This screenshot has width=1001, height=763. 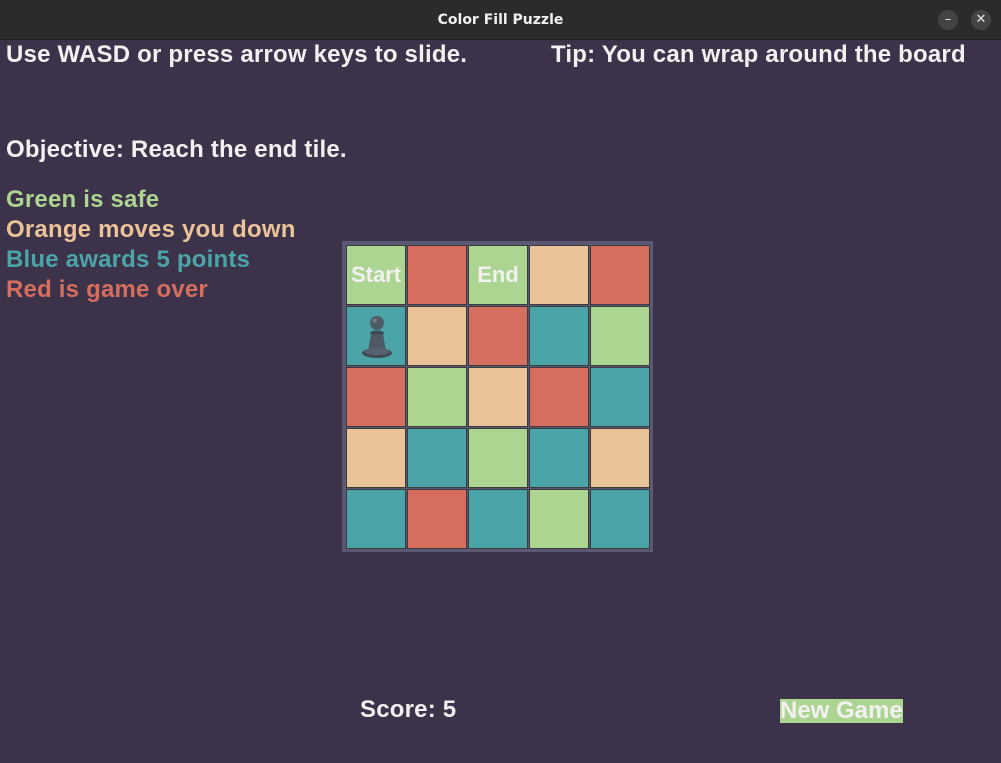 What do you see at coordinates (83, 199) in the screenshot?
I see `legend-green: Green is safe` at bounding box center [83, 199].